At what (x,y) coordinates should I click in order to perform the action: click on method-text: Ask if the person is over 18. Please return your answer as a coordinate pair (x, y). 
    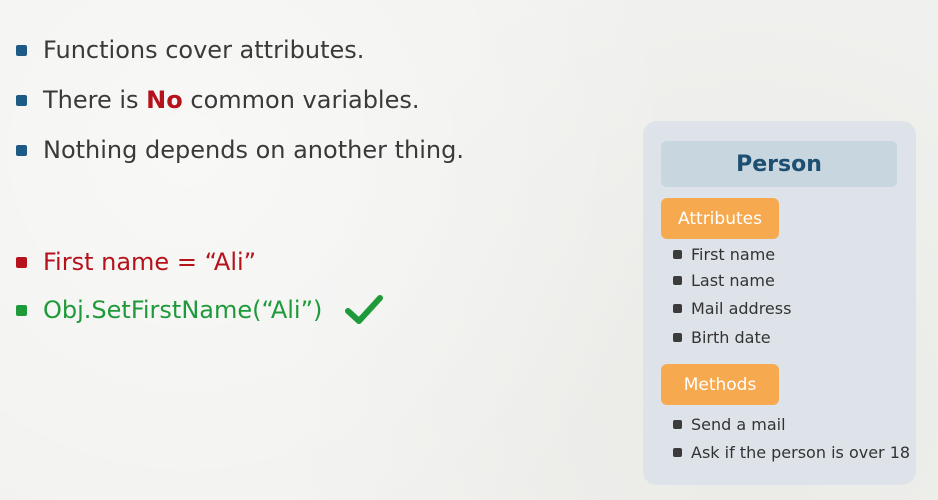
    Looking at the image, I should click on (801, 452).